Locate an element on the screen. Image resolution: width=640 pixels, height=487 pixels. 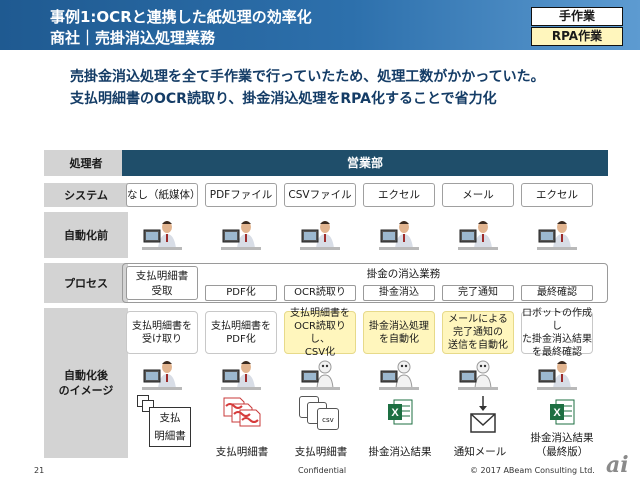
page-number: 21 is located at coordinates (39, 470).